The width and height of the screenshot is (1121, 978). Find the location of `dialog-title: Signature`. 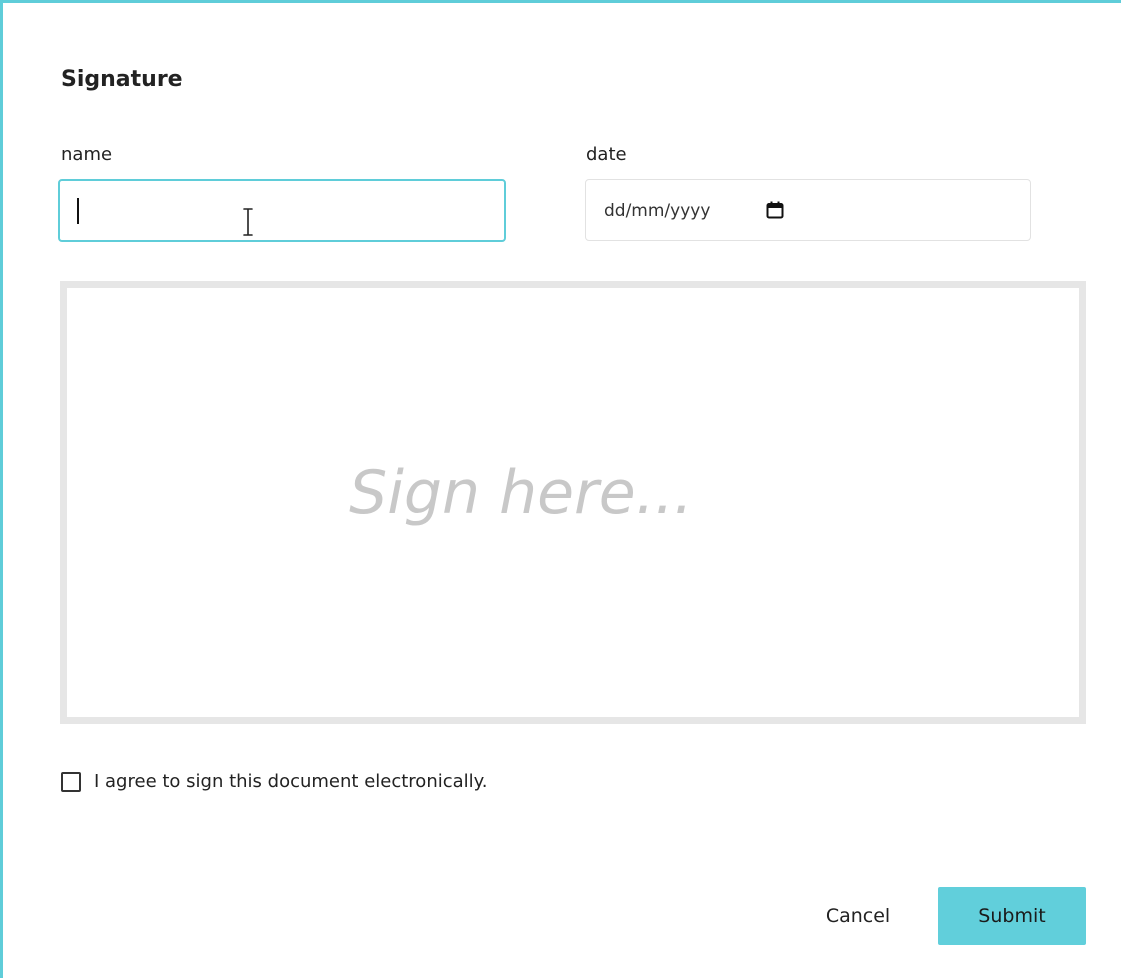

dialog-title: Signature is located at coordinates (122, 79).